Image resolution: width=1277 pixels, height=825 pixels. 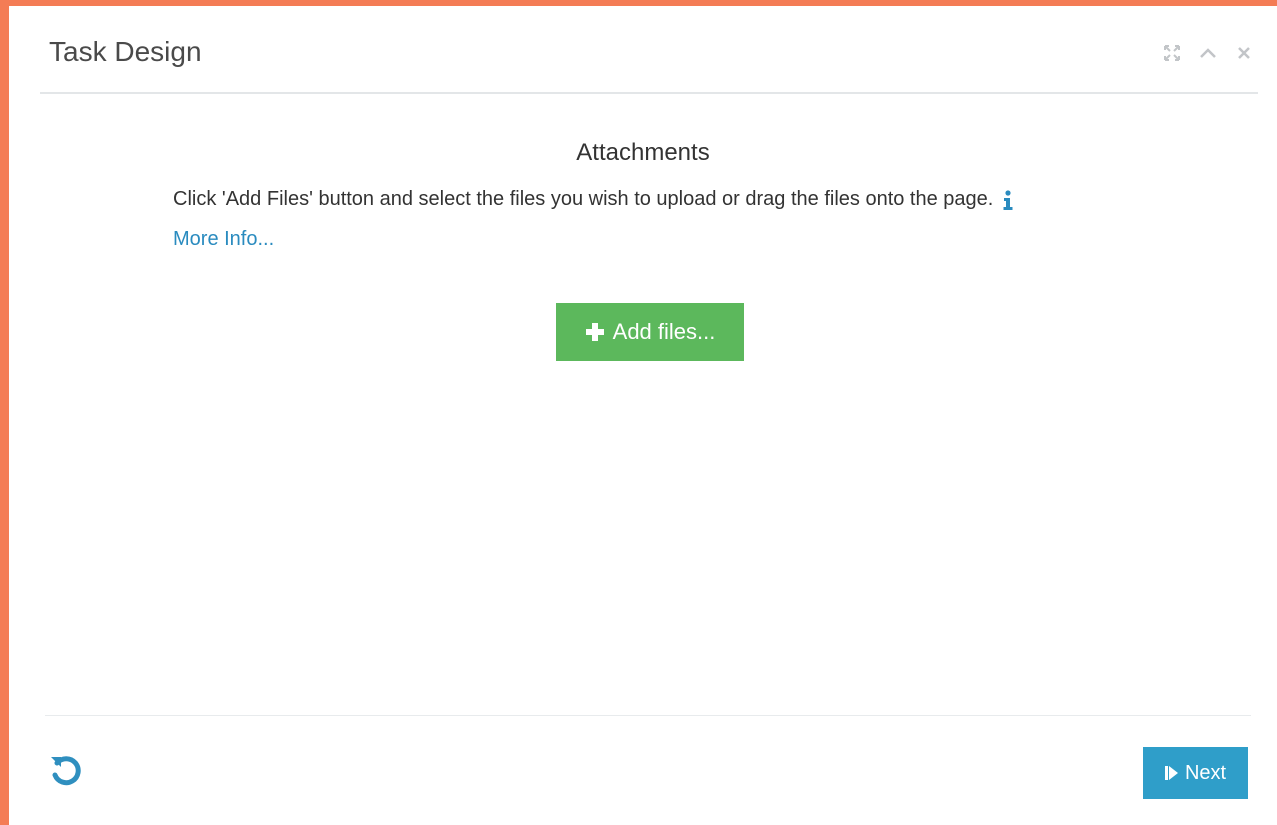 I want to click on step-forward-icon, so click(x=1171, y=773).